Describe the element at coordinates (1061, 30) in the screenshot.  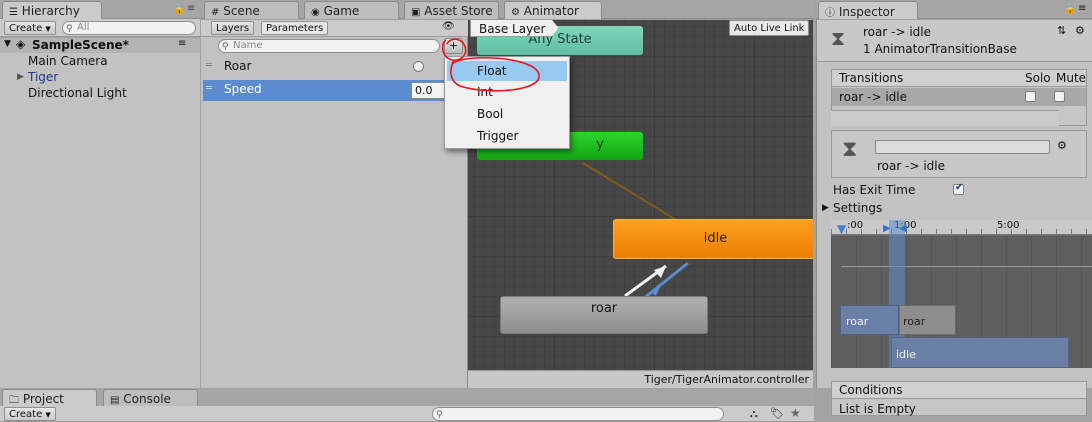
I see `preset-icon: ⇅` at that location.